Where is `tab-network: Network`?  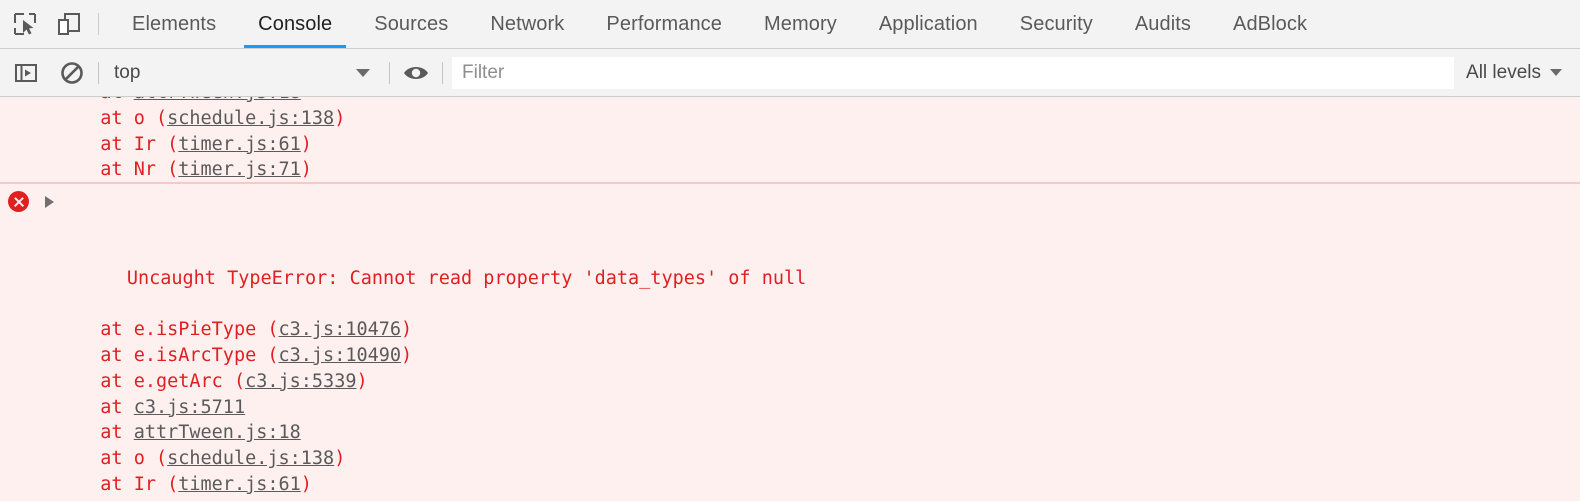 tab-network: Network is located at coordinates (527, 24).